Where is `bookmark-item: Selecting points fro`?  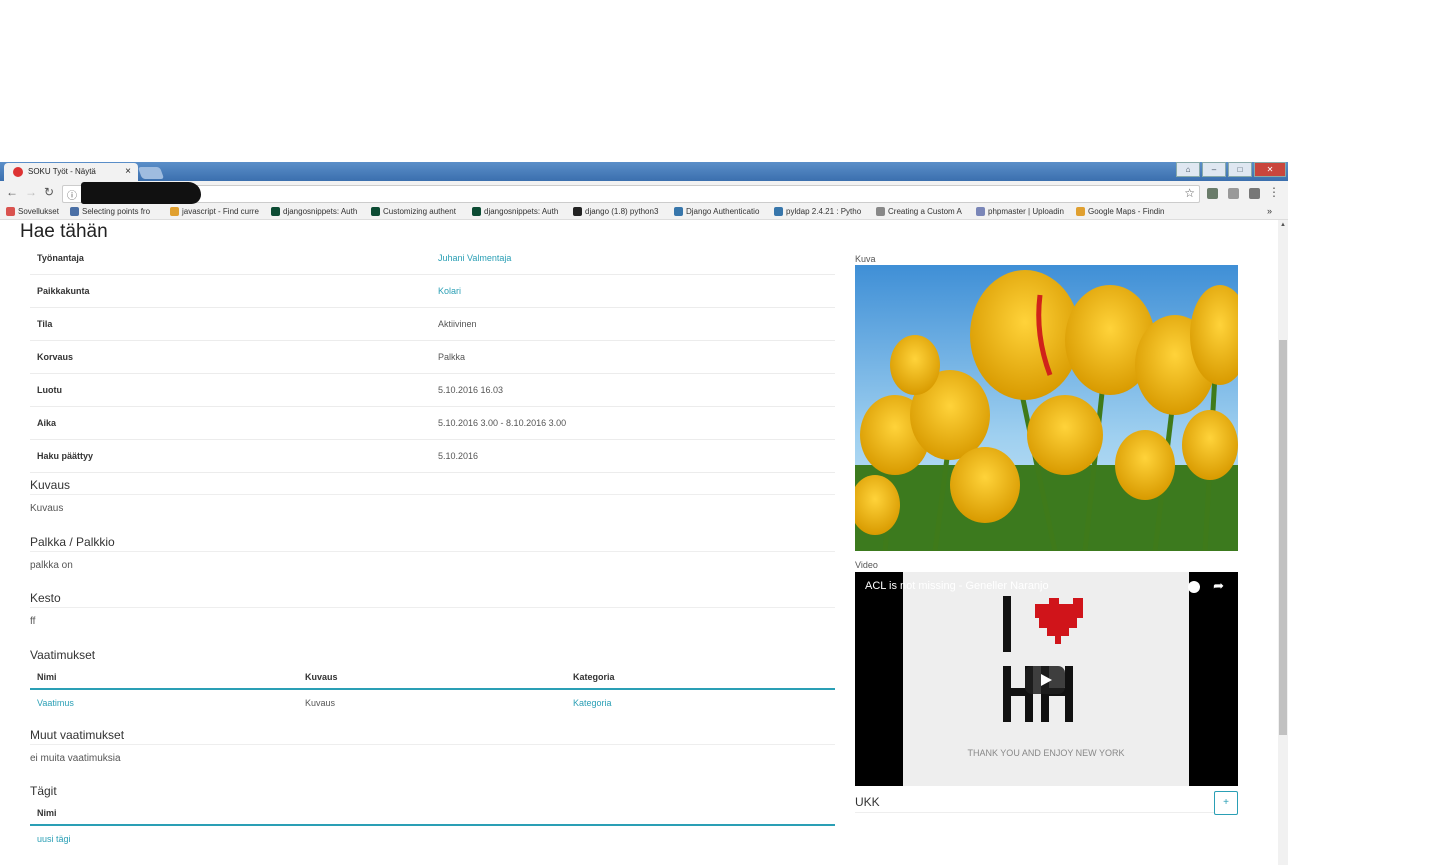
bookmark-item: Selecting points fro is located at coordinates (110, 212).